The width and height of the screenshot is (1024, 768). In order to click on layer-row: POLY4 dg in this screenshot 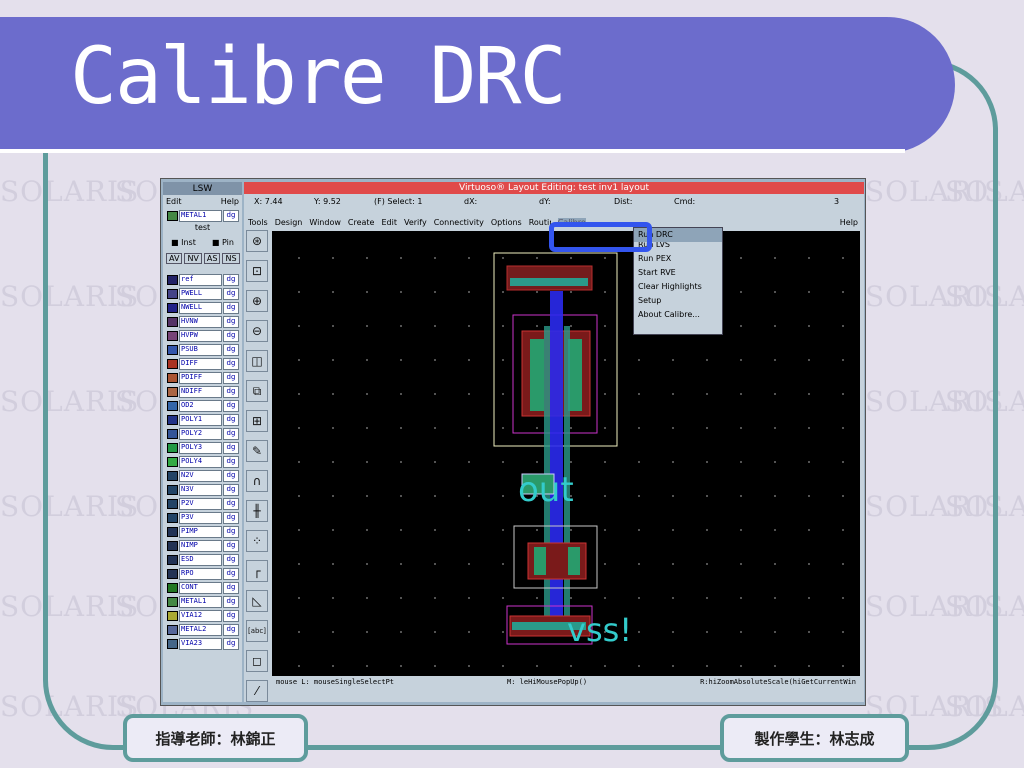, I will do `click(203, 461)`.